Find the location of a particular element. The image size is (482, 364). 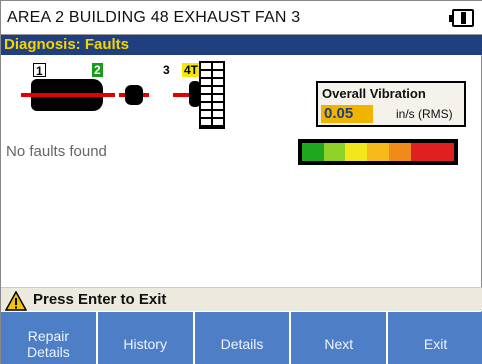

title-bar: AREA 2 BUILDING 48 EXHAUST FAN 3 is located at coordinates (241, 18).